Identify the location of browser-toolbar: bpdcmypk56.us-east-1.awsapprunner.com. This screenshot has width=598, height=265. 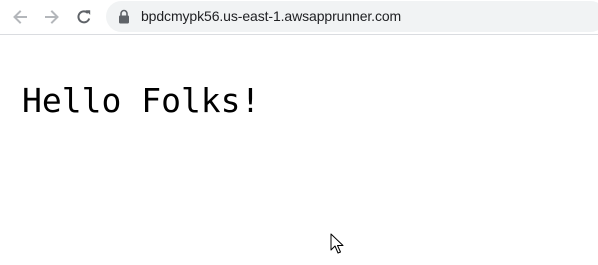
(299, 17).